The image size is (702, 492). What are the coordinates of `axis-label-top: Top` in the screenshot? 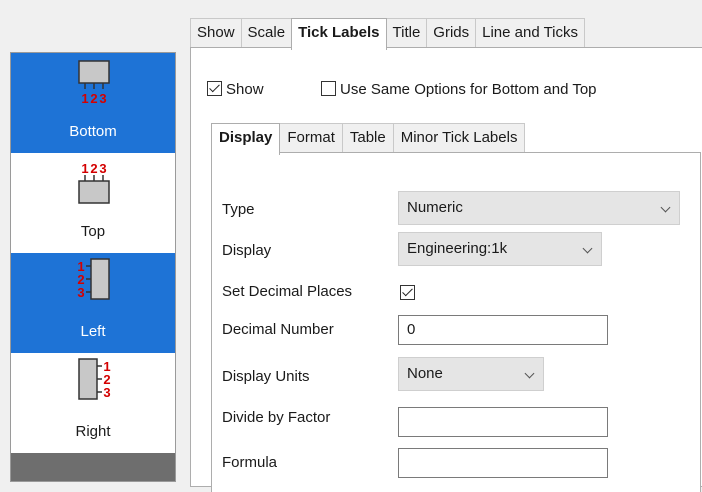 It's located at (93, 231).